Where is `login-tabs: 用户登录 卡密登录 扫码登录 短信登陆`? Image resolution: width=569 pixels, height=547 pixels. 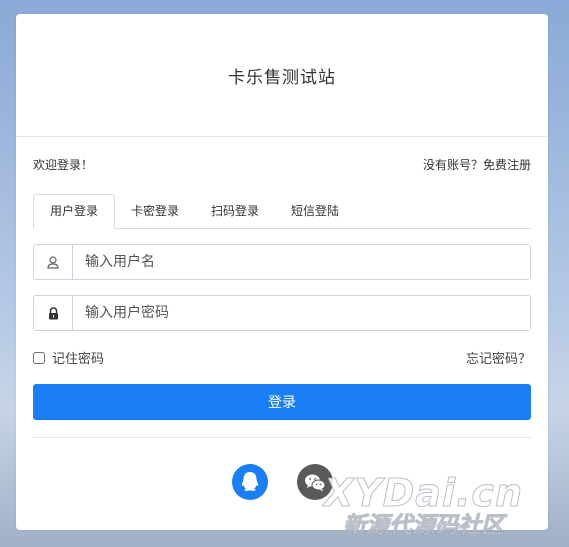 login-tabs: 用户登录 卡密登录 扫码登录 短信登陆 is located at coordinates (282, 211).